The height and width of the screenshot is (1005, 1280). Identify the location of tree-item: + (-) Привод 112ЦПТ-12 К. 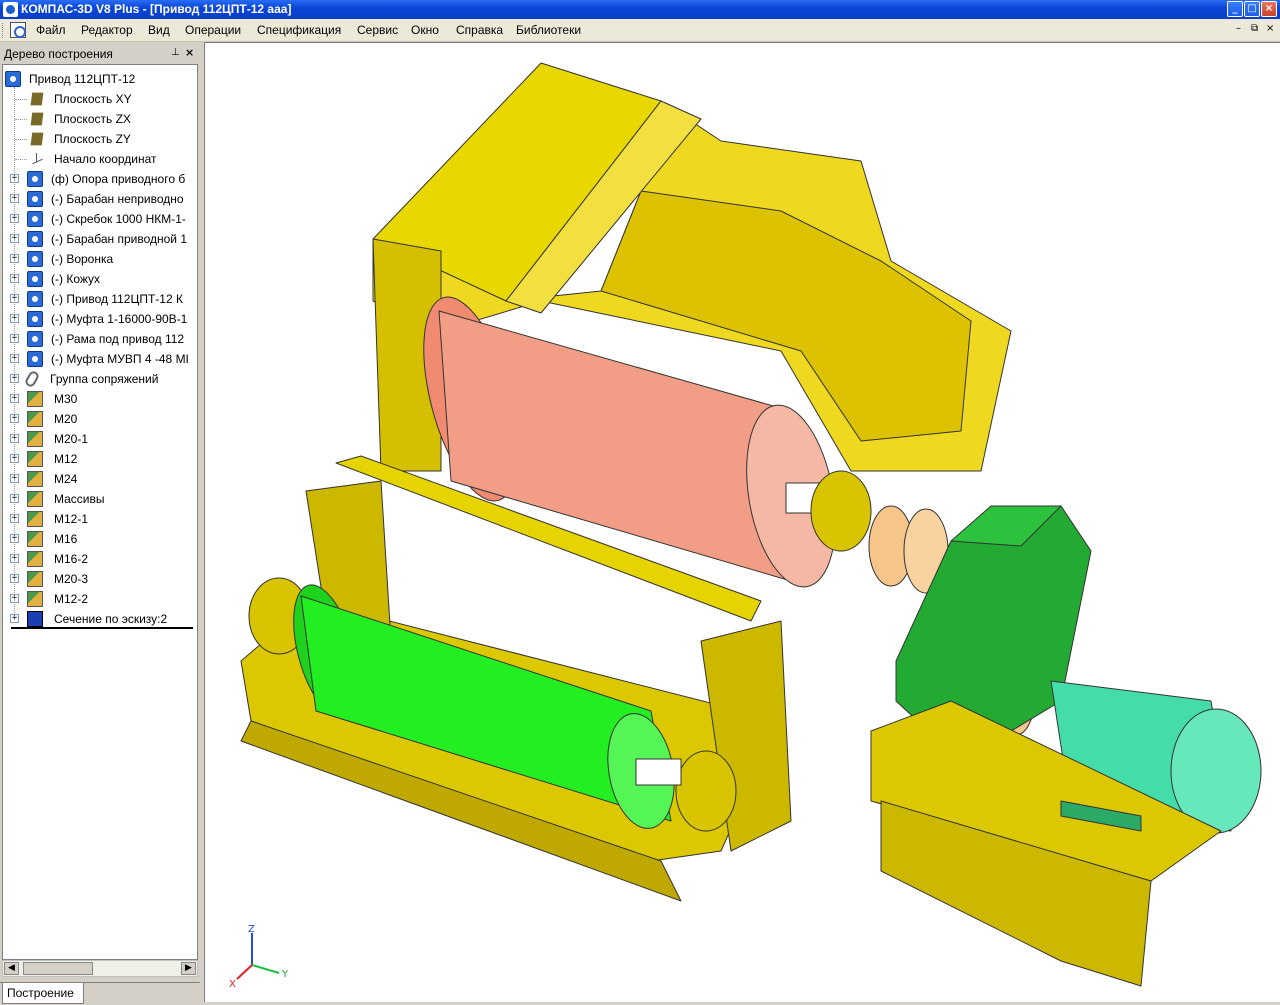
(100, 299).